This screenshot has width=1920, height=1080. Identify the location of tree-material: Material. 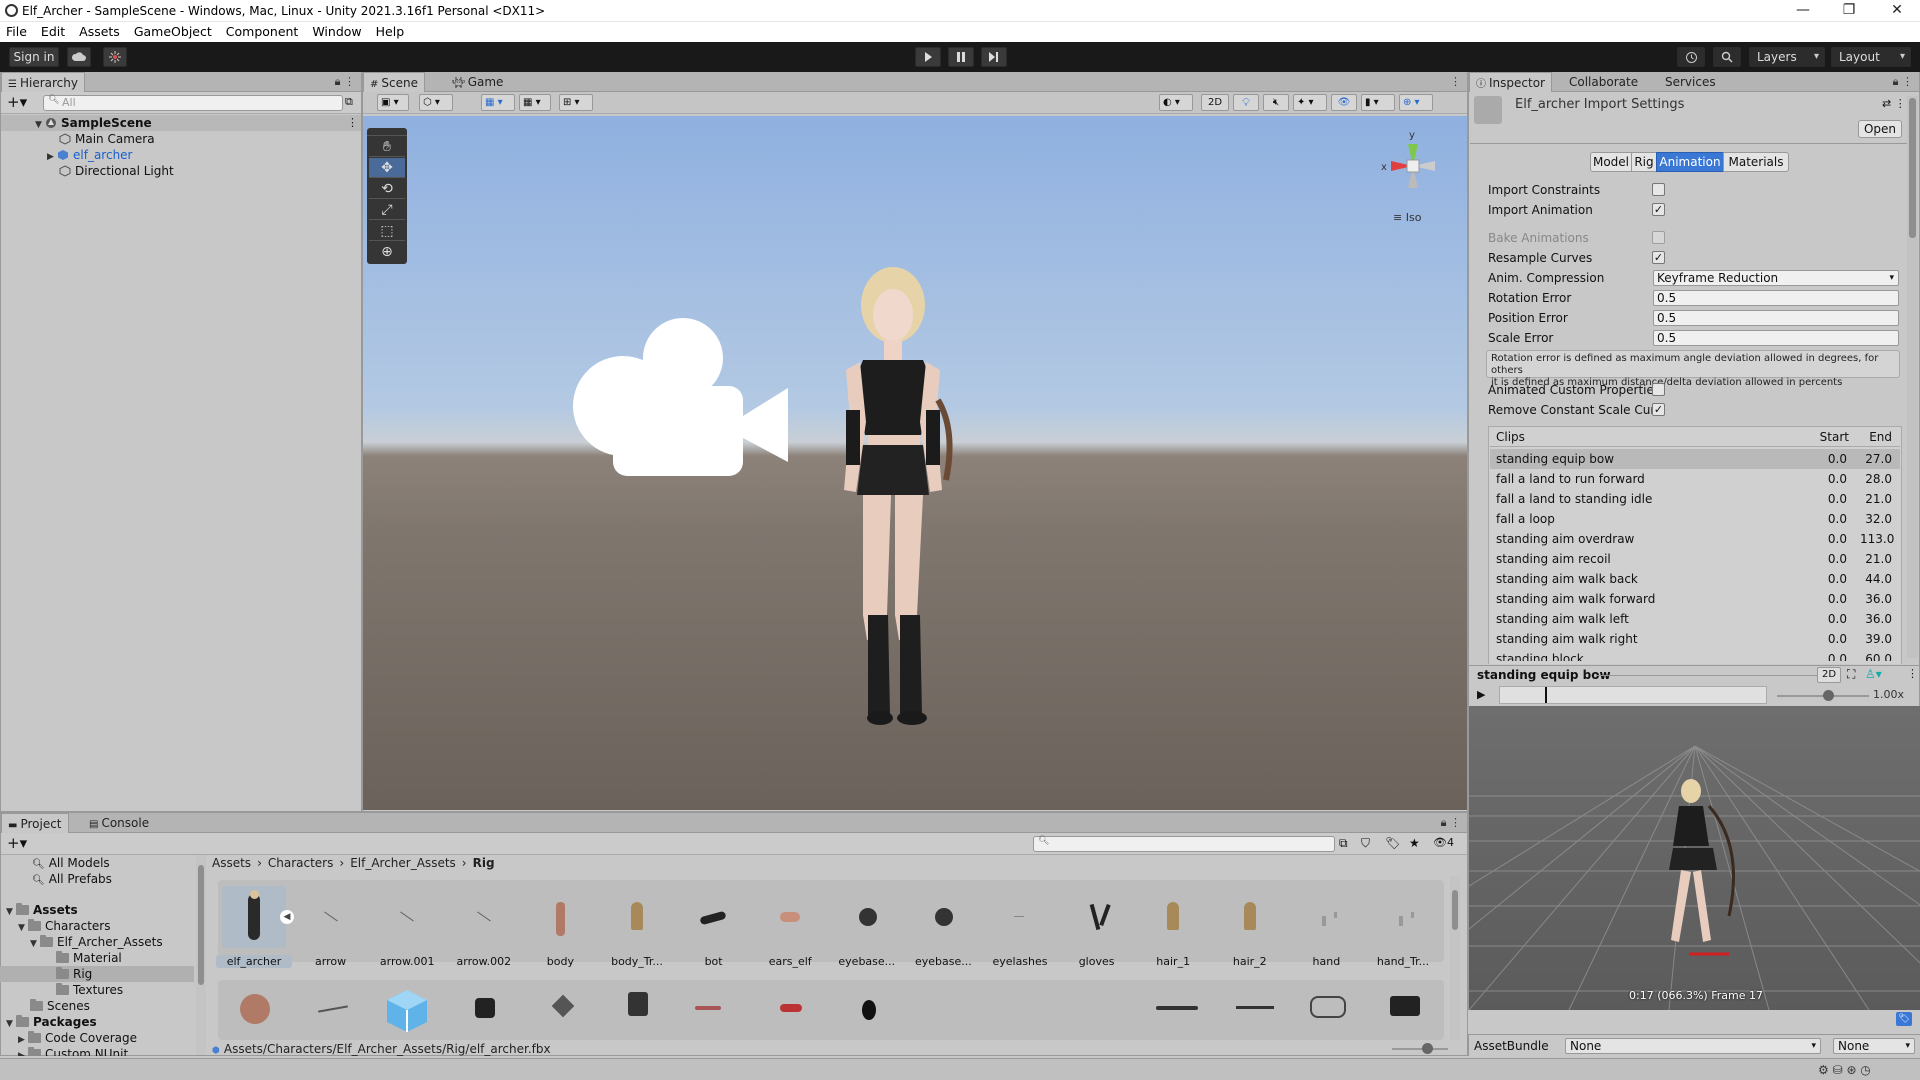
(89, 958).